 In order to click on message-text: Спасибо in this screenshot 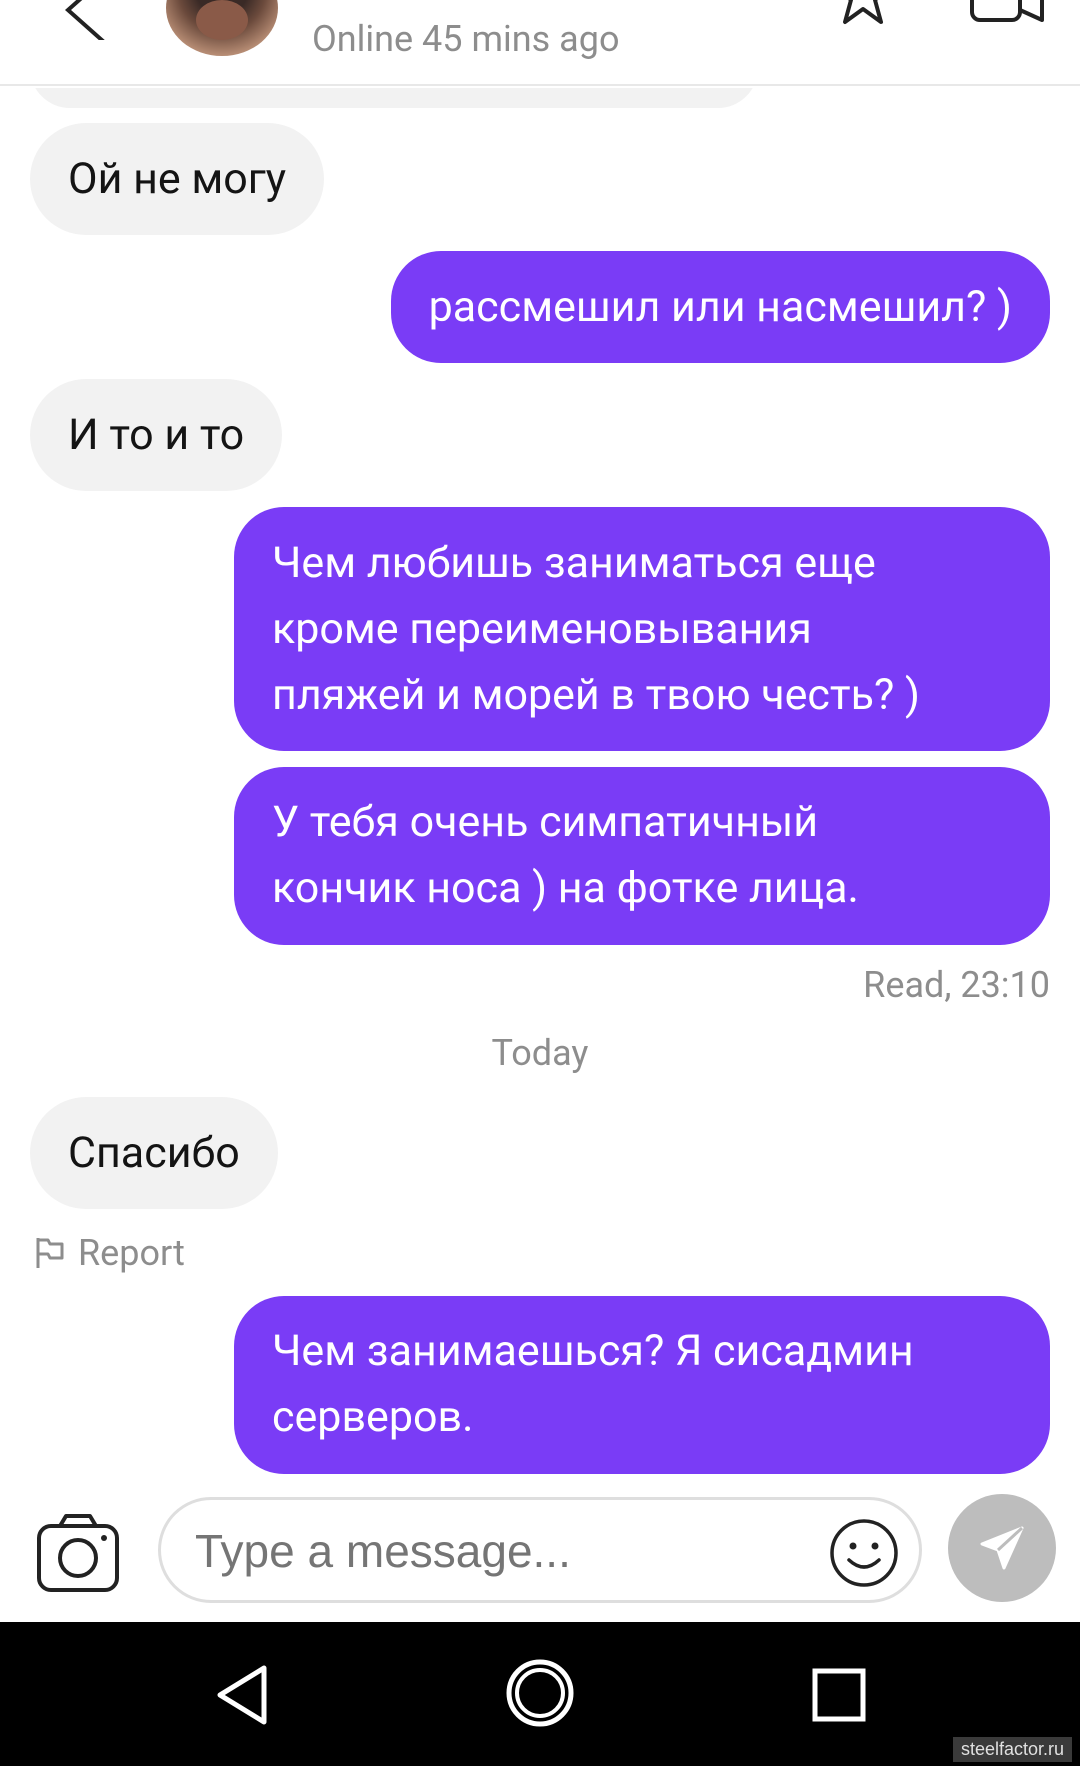, I will do `click(154, 1153)`.